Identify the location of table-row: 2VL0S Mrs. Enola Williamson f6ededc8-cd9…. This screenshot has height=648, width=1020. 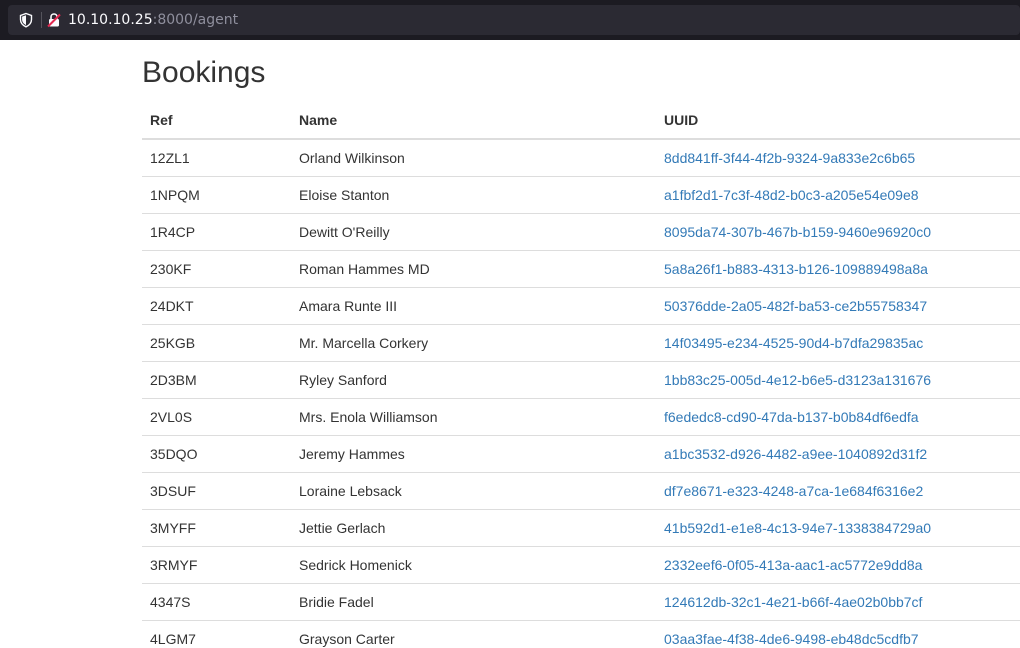
(581, 416).